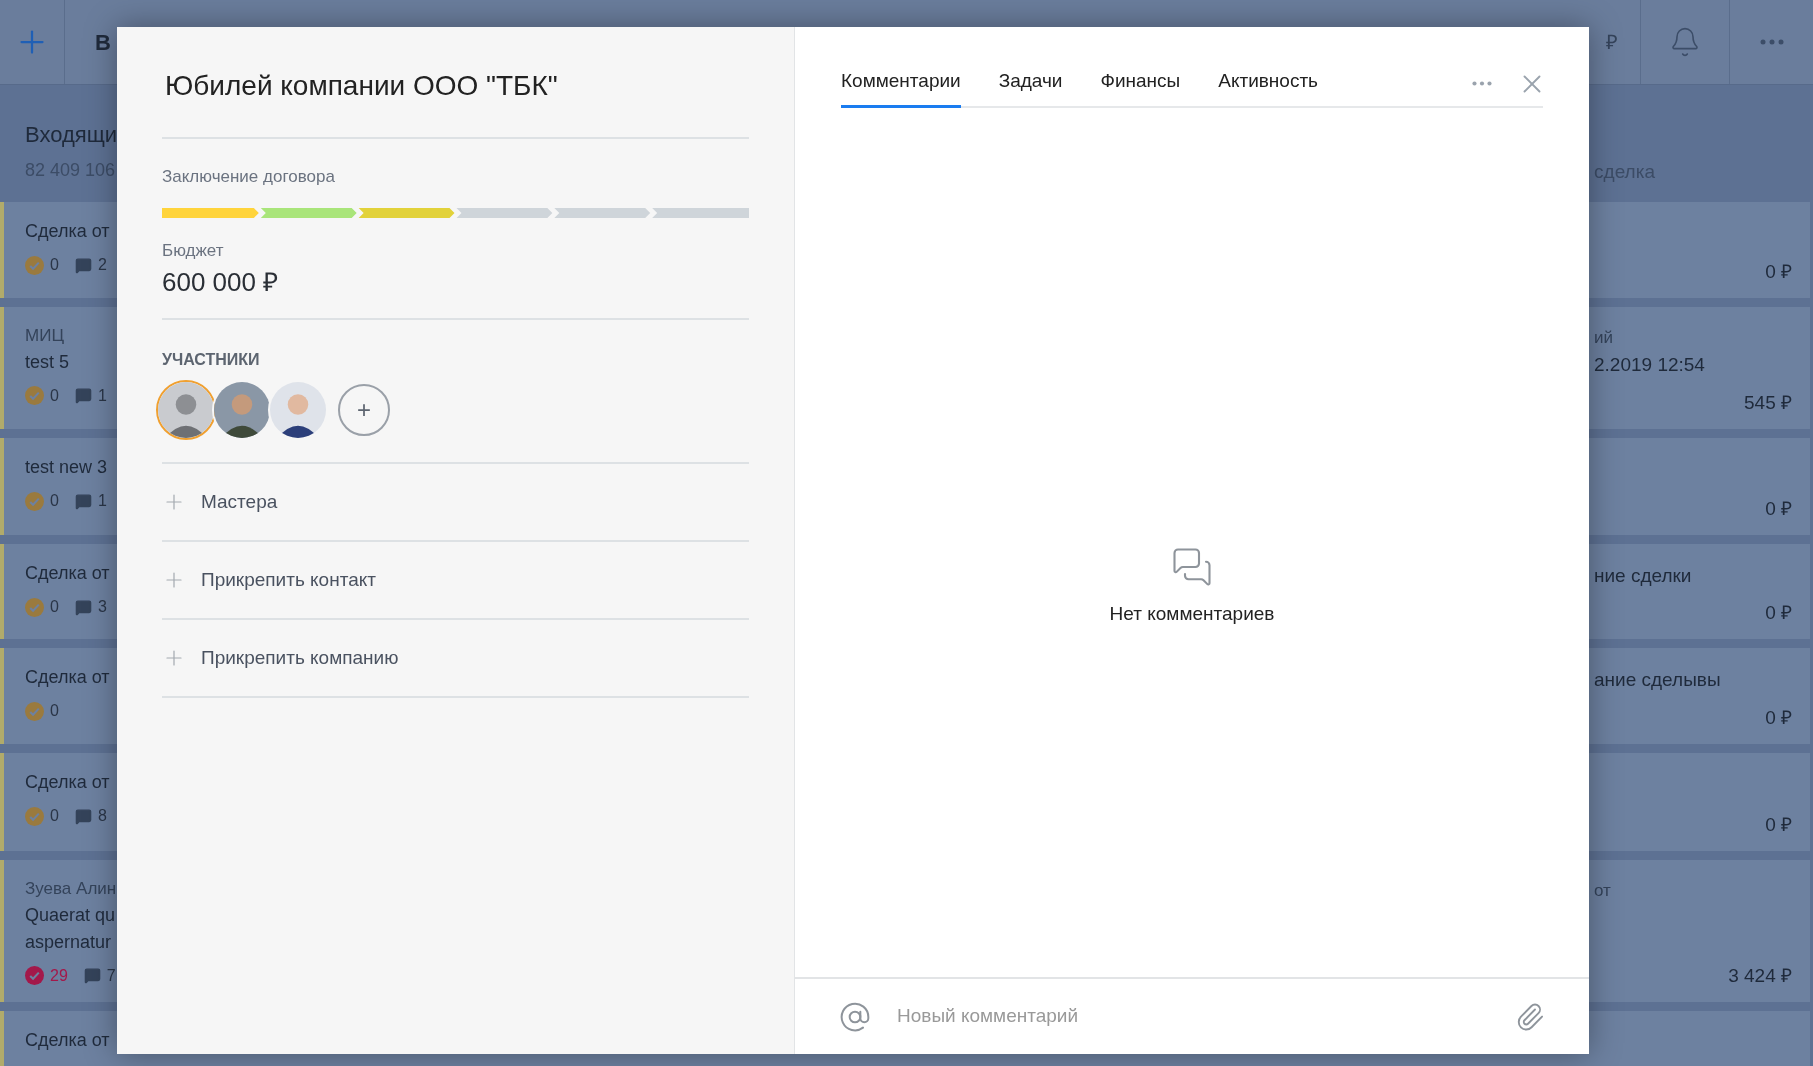  I want to click on stage-label: Заключение договора, so click(249, 177).